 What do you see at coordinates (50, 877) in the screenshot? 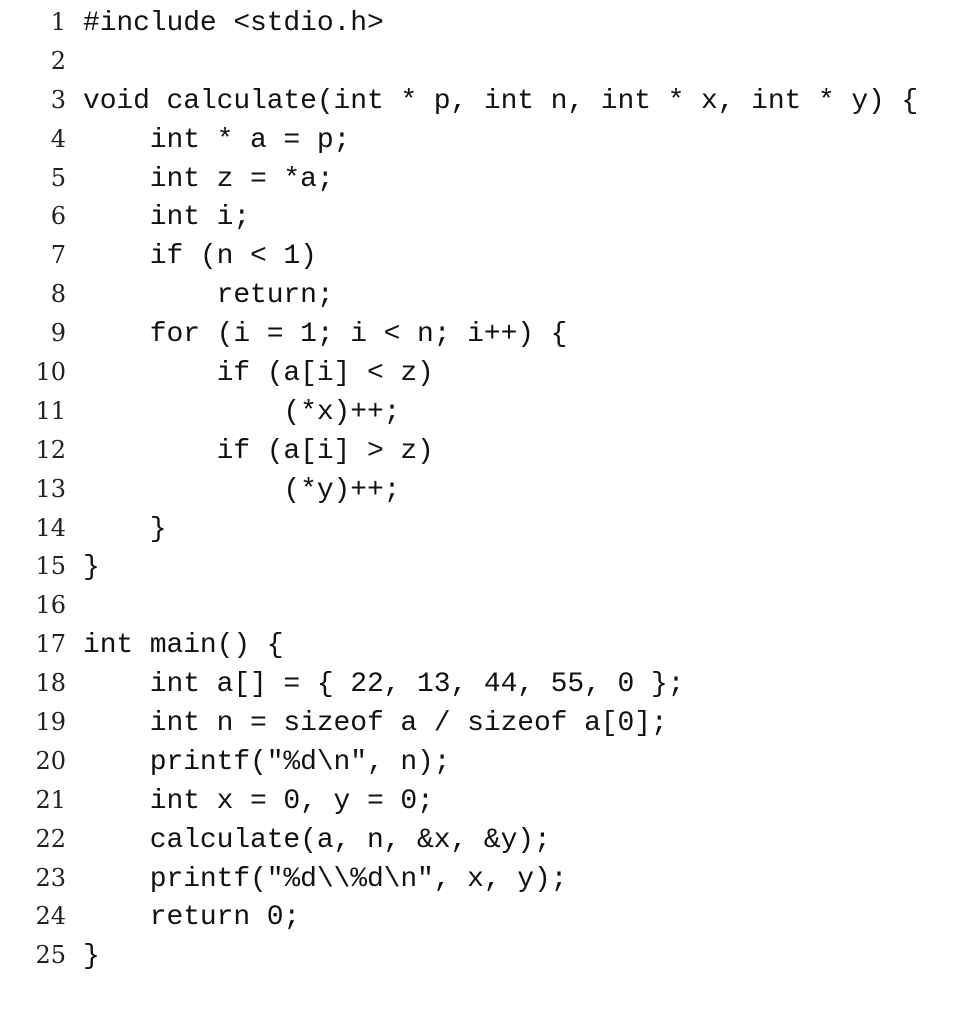
I see `line-number: 23` at bounding box center [50, 877].